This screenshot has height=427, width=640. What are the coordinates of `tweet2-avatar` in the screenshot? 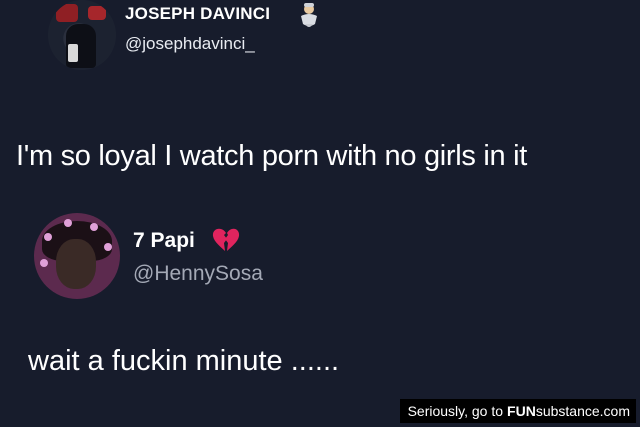 It's located at (77, 256).